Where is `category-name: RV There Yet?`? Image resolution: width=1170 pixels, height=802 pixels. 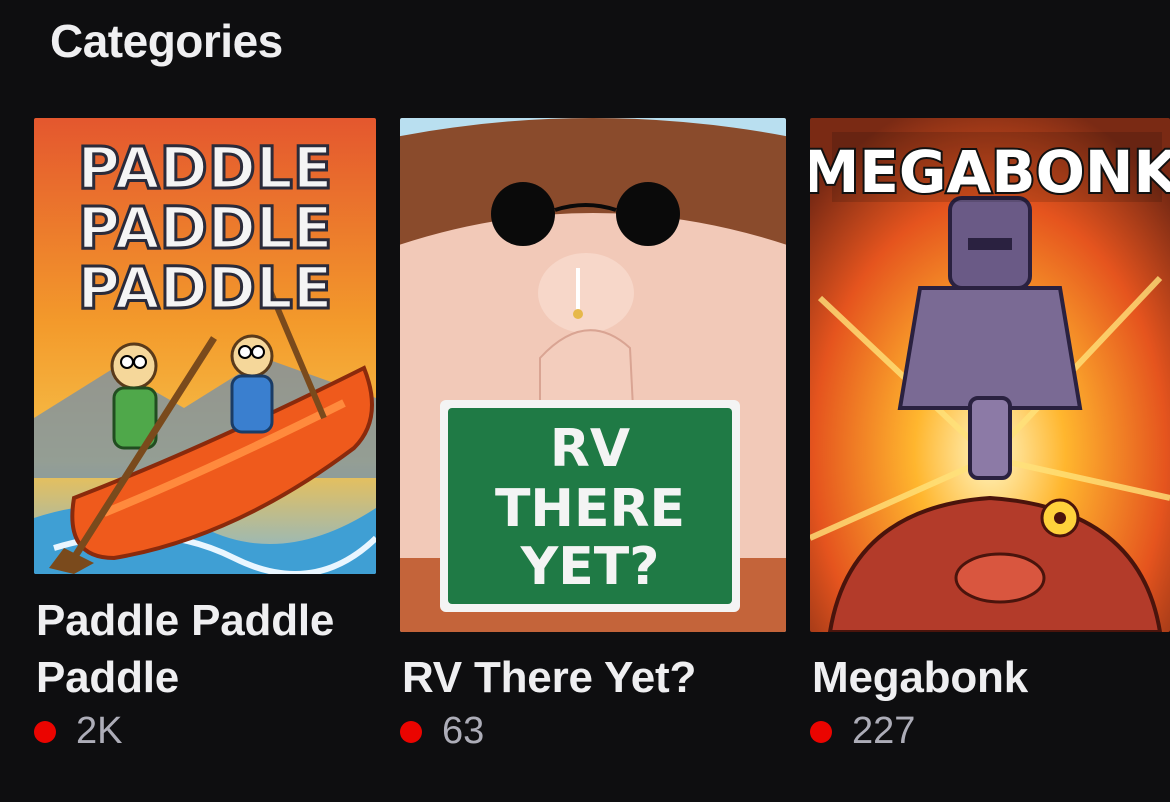
category-name: RV There Yet? is located at coordinates (592, 677).